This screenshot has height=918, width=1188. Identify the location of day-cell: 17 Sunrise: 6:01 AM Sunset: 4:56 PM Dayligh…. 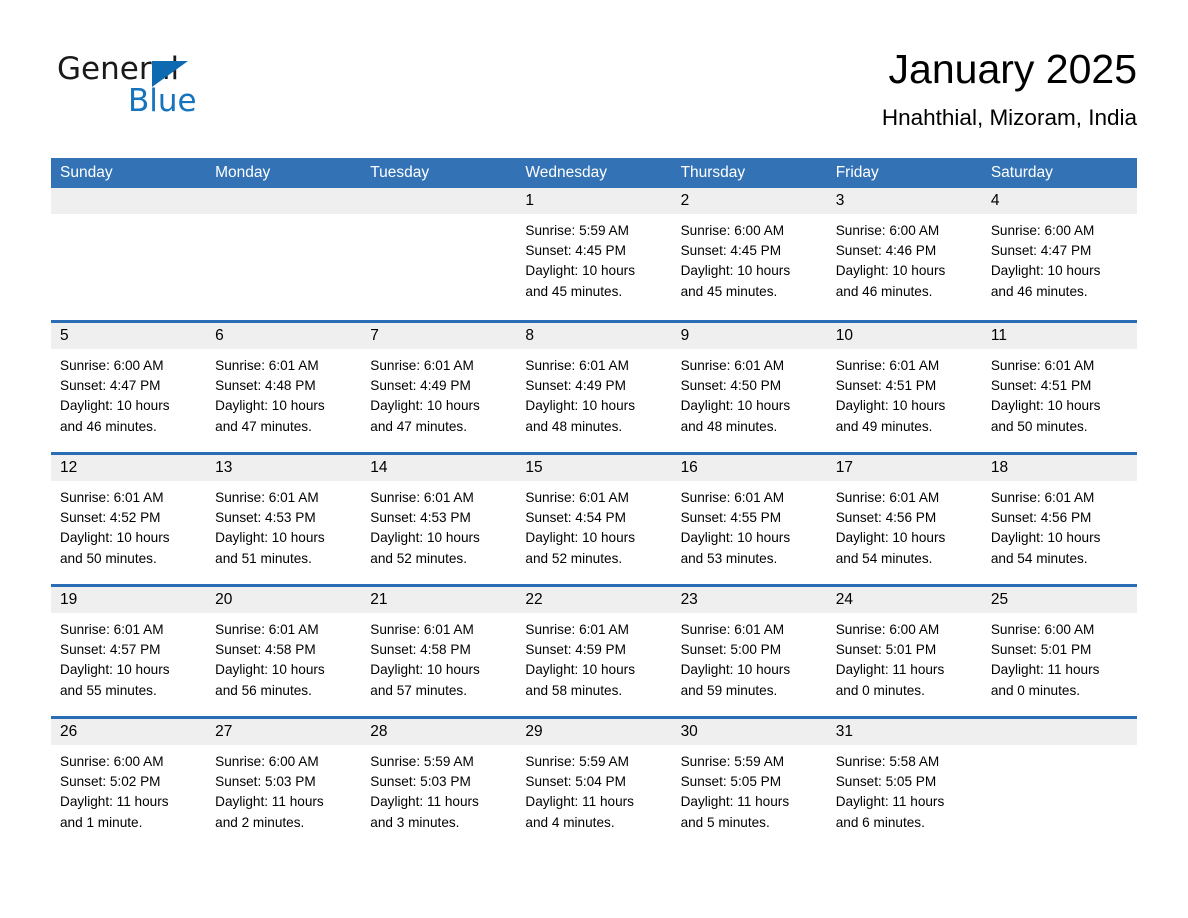
(904, 519).